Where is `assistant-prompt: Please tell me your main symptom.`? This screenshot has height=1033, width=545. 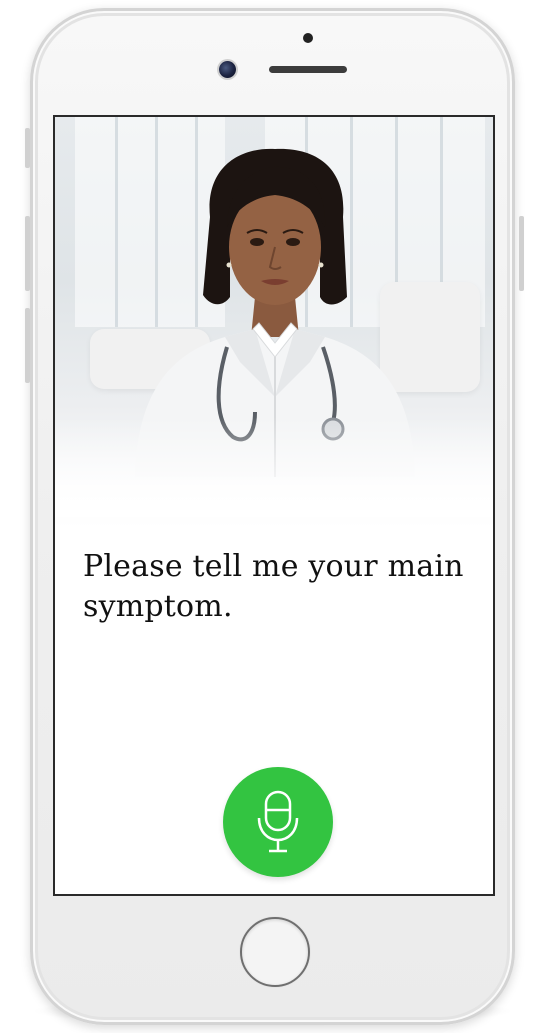
assistant-prompt: Please tell me your main symptom. is located at coordinates (273, 586).